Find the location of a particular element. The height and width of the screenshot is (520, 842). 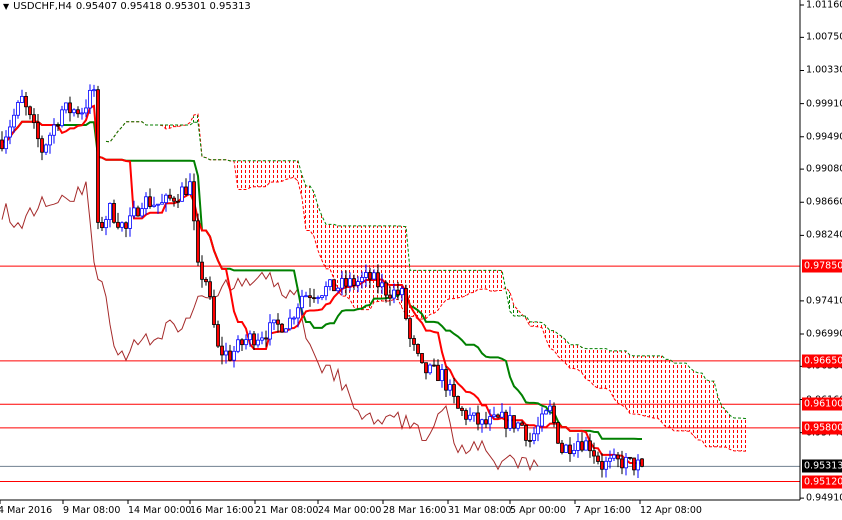

x-axis-label: 24 Mar 00:00 is located at coordinates (350, 510).